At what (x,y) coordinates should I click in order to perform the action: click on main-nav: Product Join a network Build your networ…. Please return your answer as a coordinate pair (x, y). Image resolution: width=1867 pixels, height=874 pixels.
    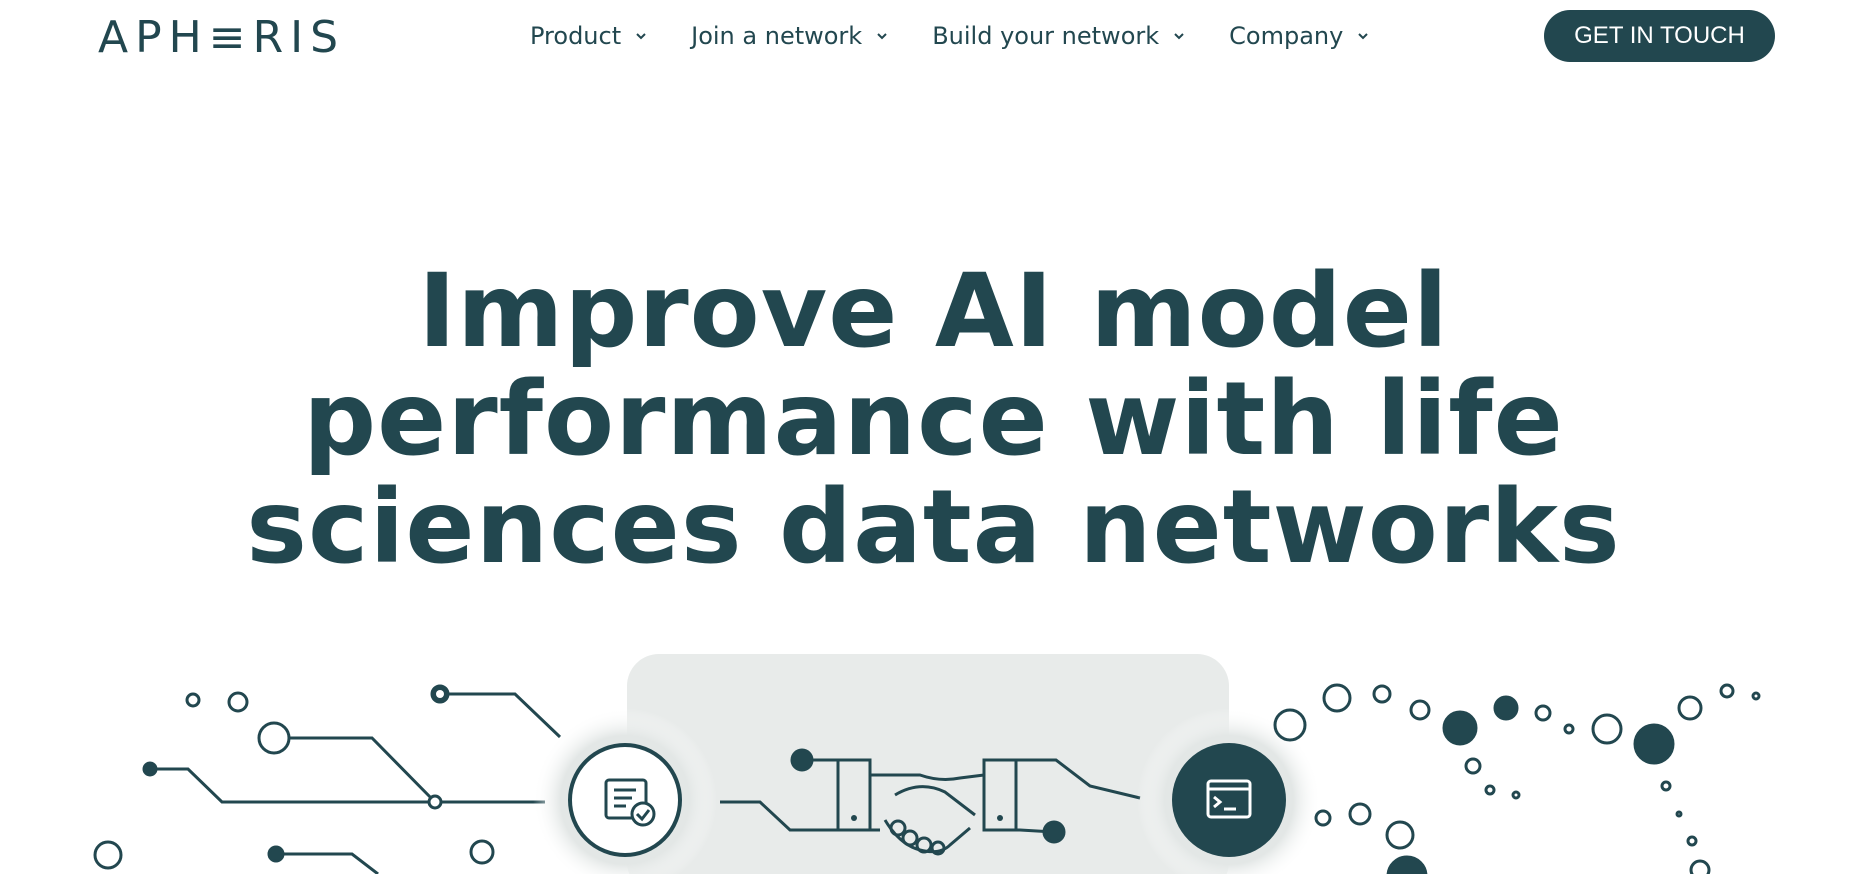
    Looking at the image, I should click on (971, 36).